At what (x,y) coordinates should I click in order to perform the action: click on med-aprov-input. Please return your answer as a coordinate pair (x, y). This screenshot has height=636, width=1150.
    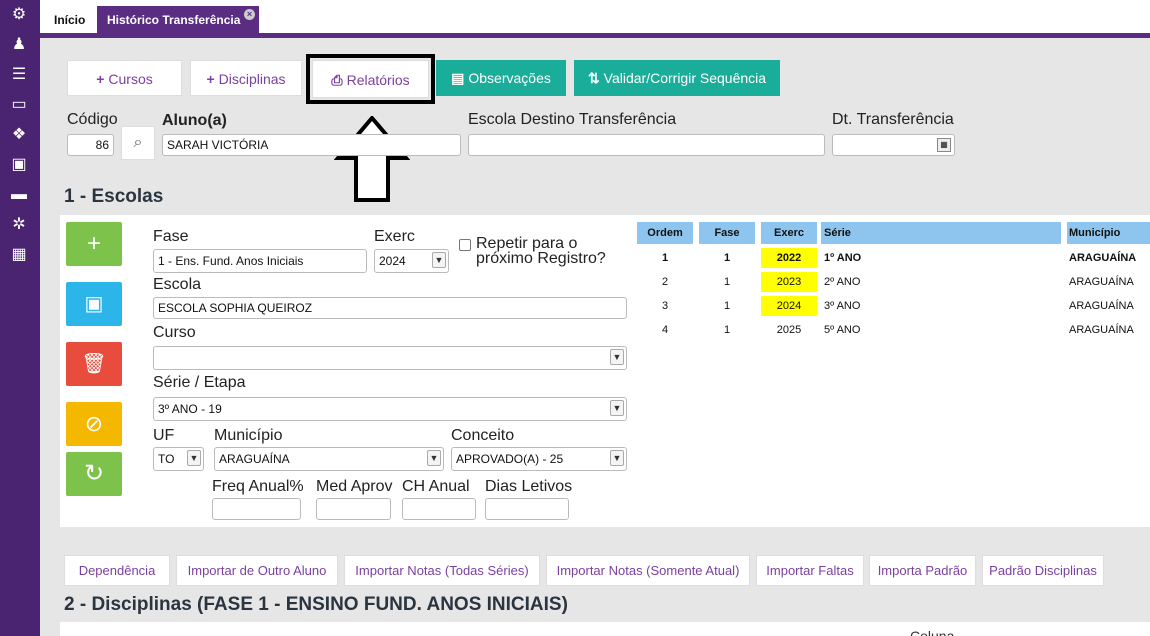
    Looking at the image, I should click on (353, 509).